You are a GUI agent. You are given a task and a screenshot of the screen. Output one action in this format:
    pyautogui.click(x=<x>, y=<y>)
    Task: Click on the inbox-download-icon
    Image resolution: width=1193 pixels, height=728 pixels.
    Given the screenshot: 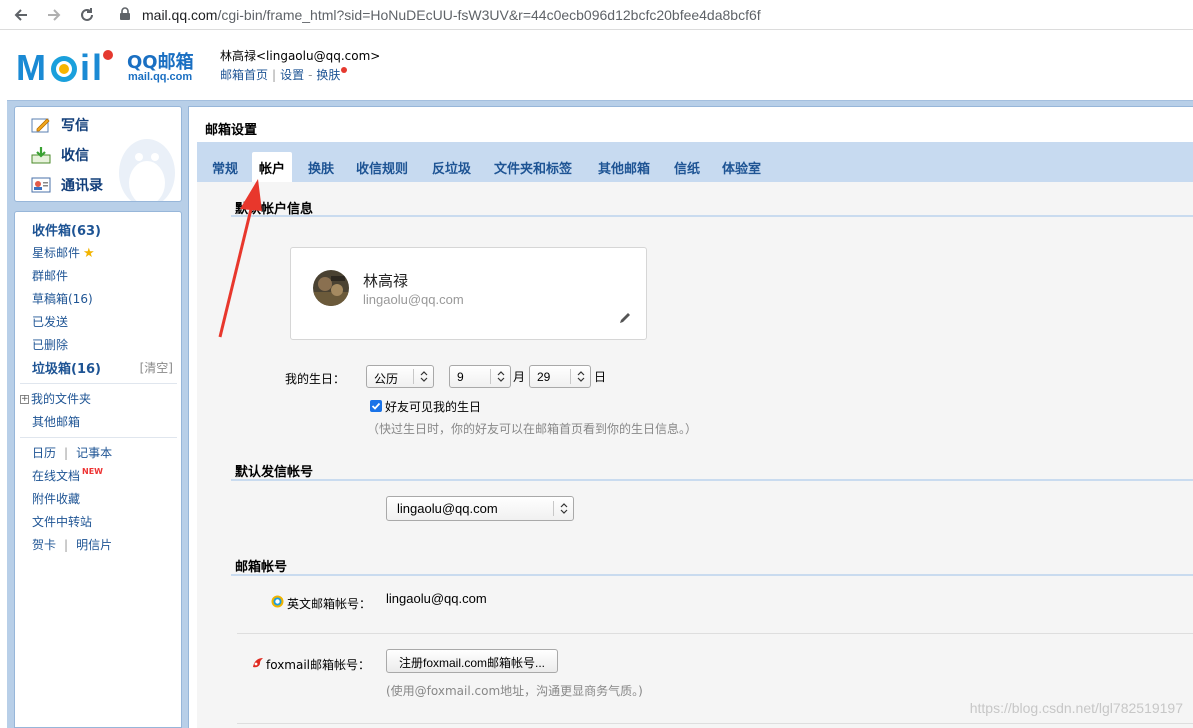 What is the action you would take?
    pyautogui.click(x=41, y=155)
    